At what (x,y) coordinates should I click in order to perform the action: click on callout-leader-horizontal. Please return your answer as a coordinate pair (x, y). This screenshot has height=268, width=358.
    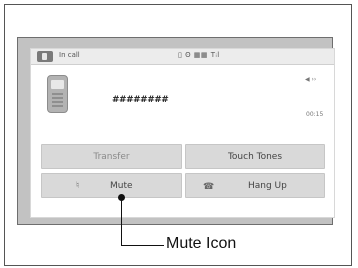
    Looking at the image, I should click on (142, 245).